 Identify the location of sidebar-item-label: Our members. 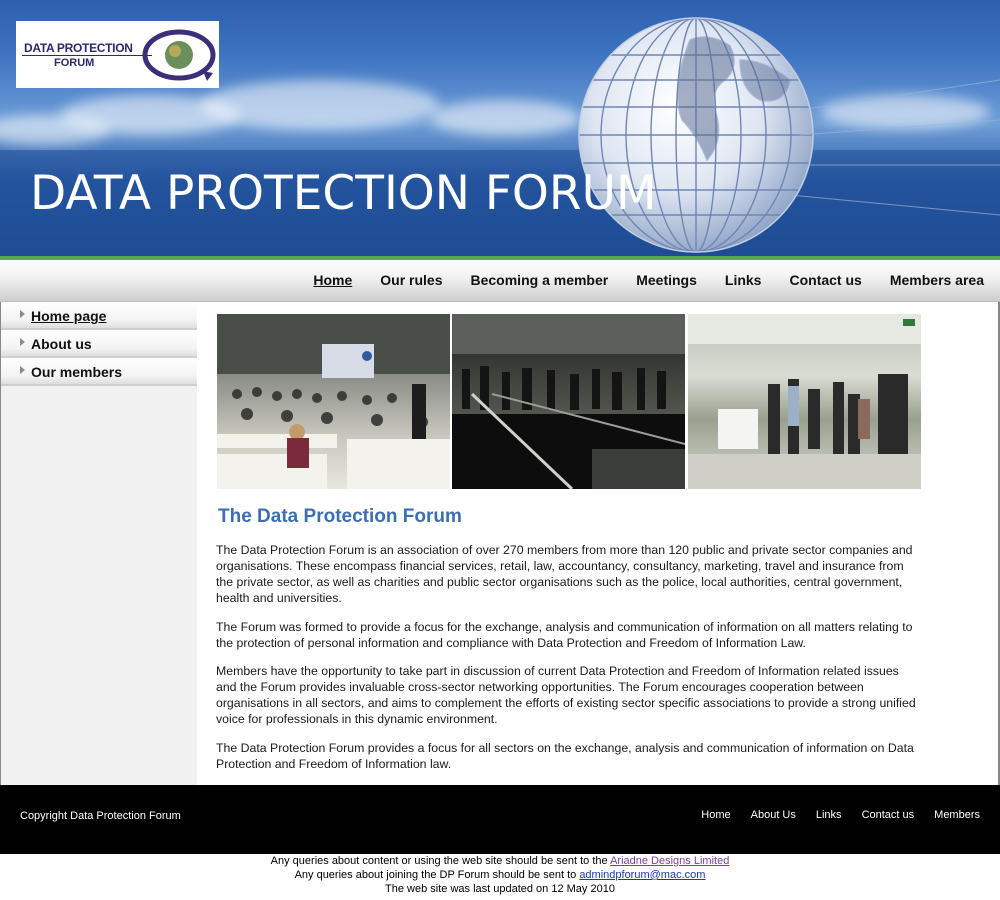
(77, 372).